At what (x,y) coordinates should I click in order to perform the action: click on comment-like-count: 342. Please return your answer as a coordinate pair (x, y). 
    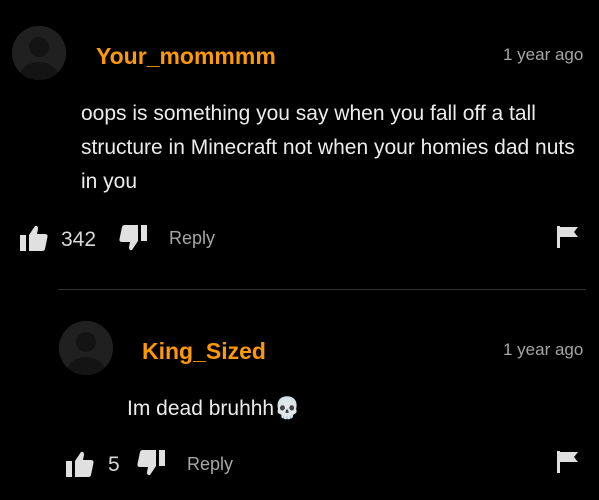
    Looking at the image, I should click on (79, 239).